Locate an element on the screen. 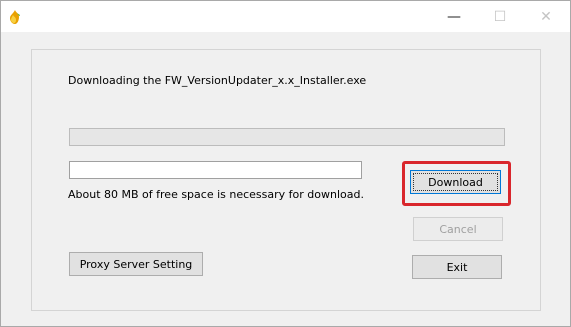  exit-button: Exit is located at coordinates (457, 267).